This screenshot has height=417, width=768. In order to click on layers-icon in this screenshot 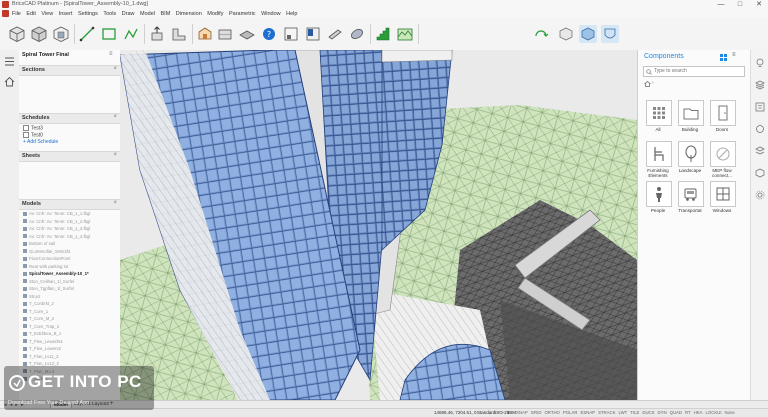, I will do `click(760, 85)`.